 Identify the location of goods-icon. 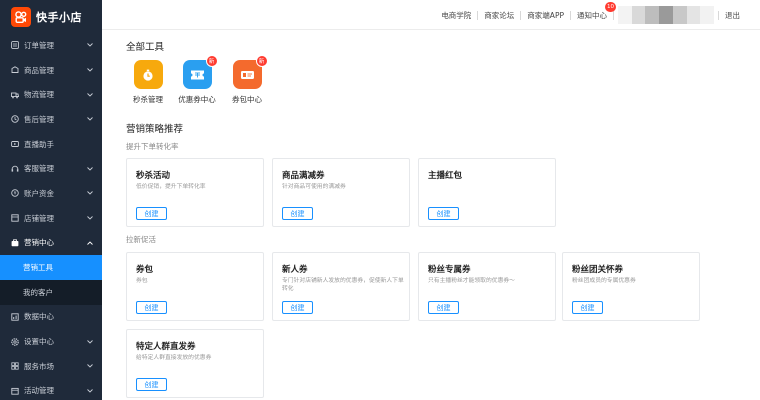
(14, 70).